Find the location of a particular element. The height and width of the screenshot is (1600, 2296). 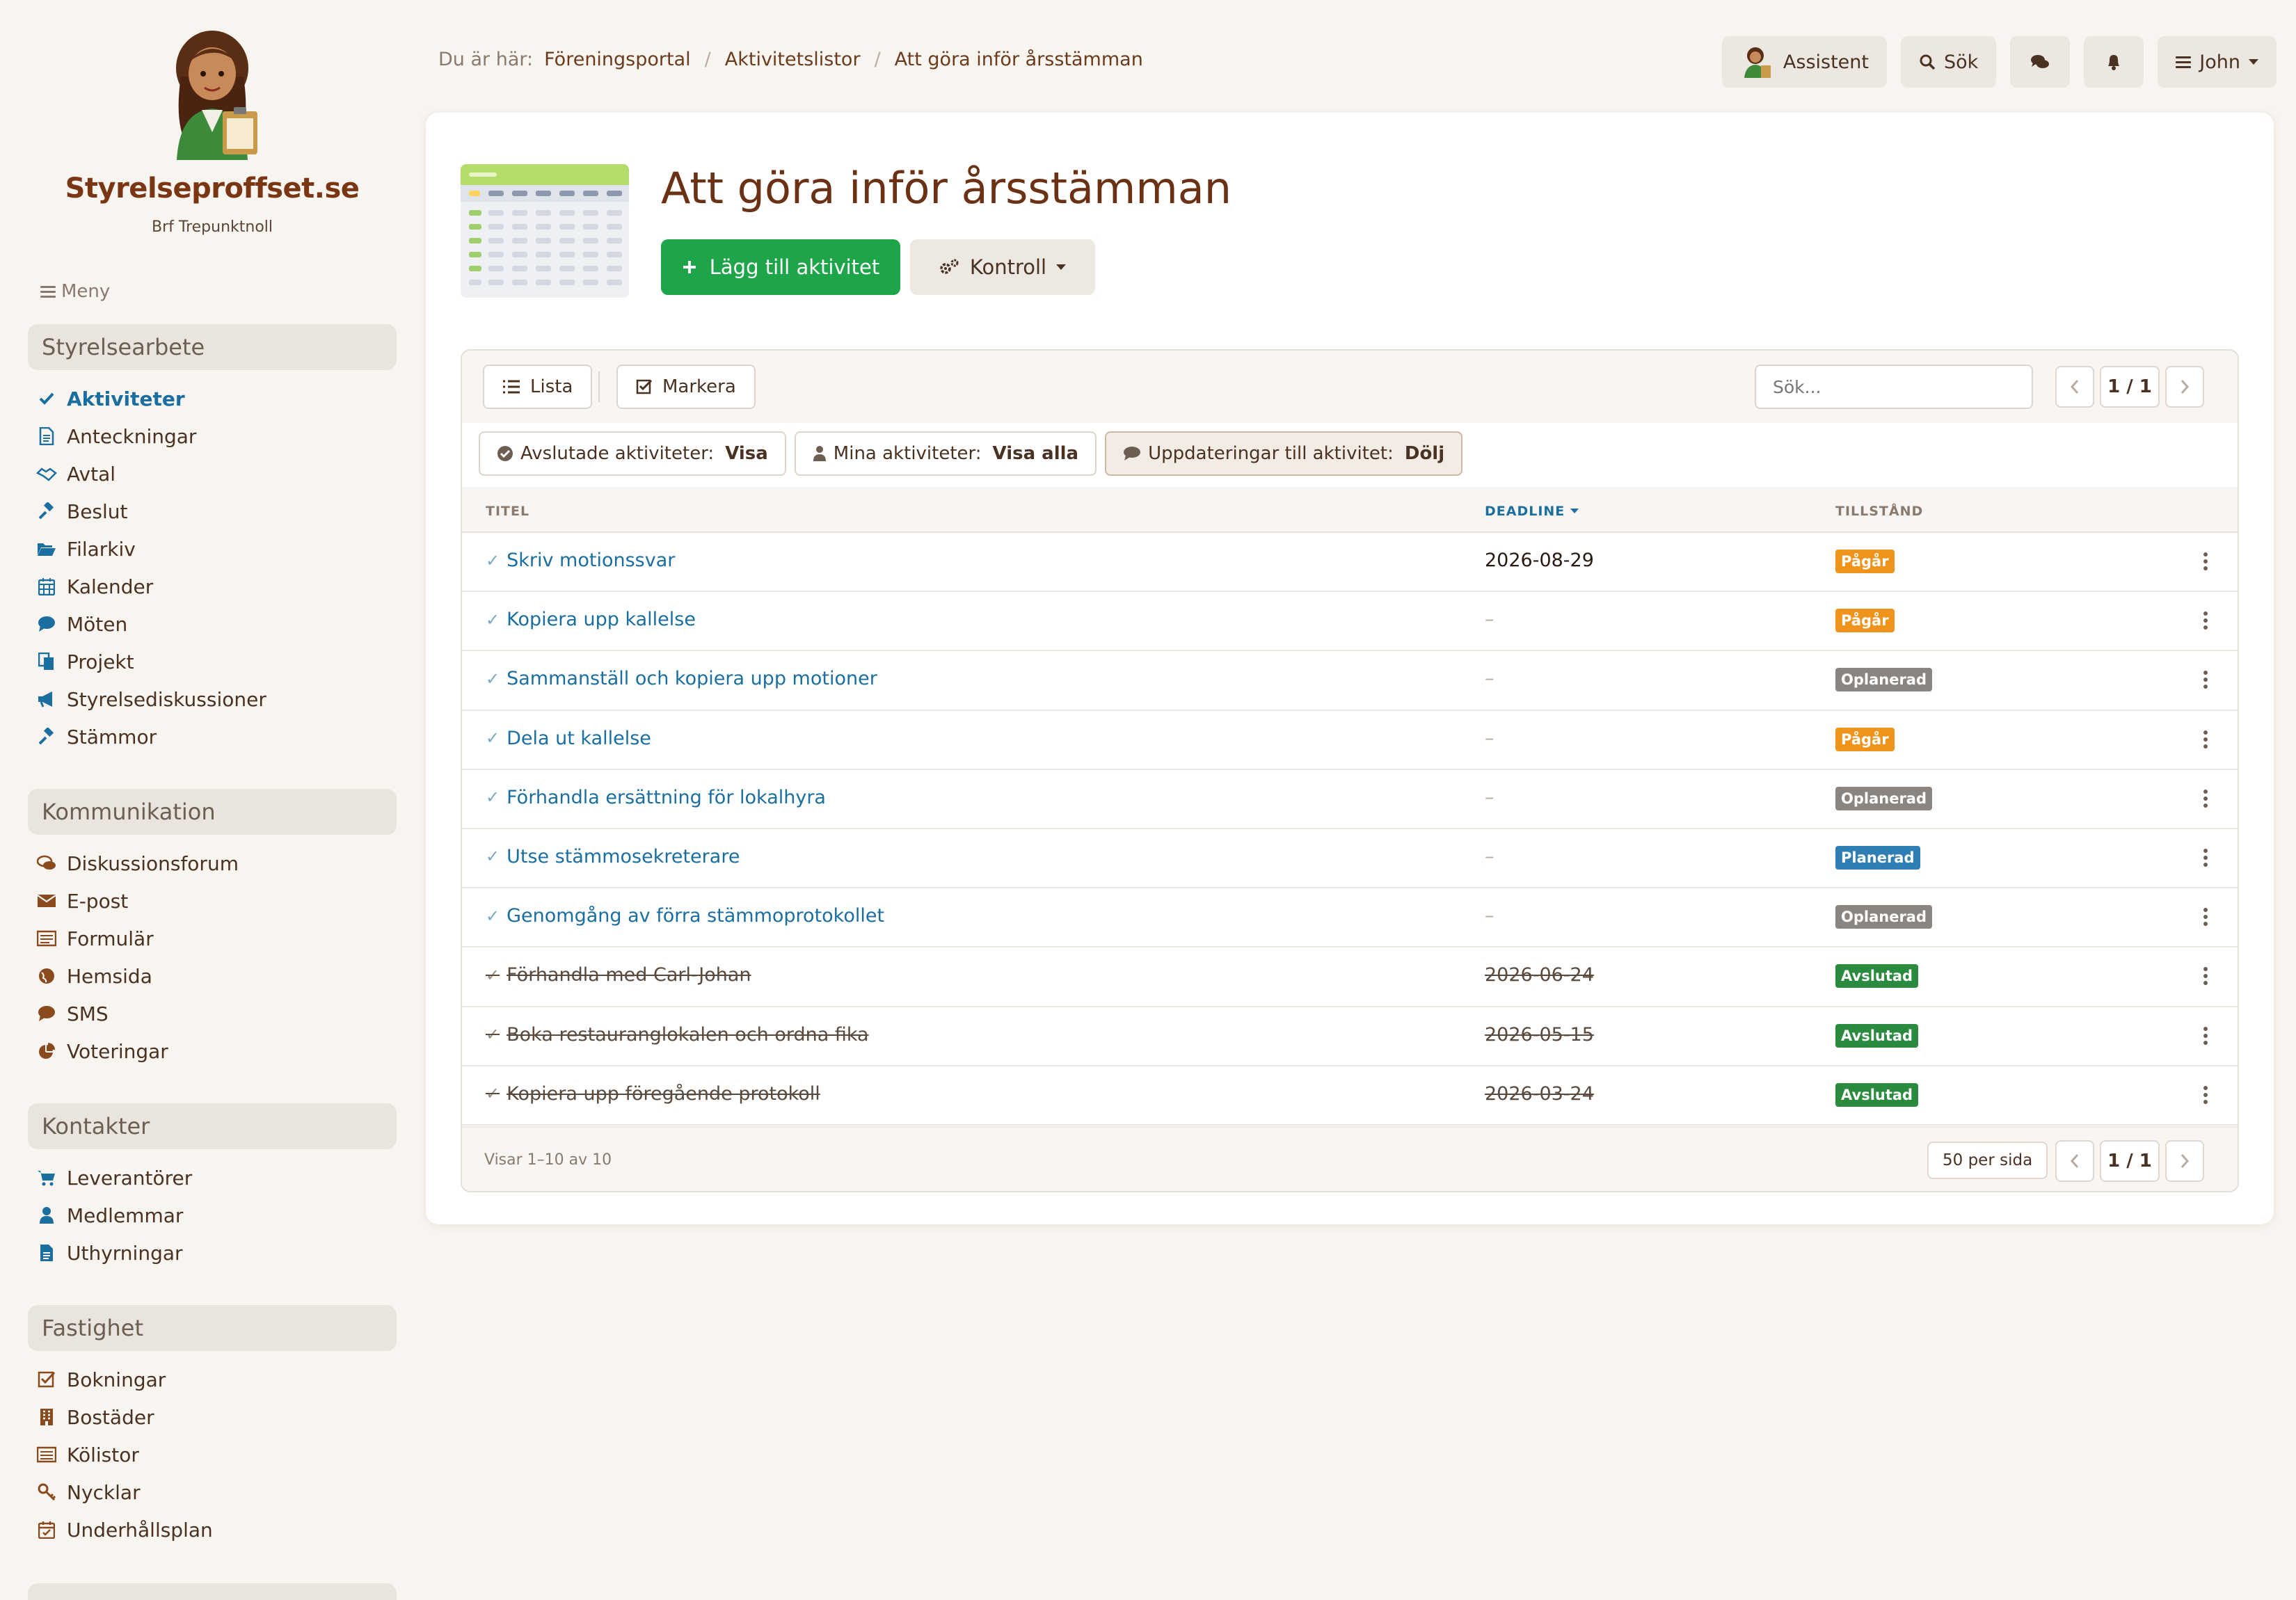

nav-section-header: Kontakter is located at coordinates (213, 1126).